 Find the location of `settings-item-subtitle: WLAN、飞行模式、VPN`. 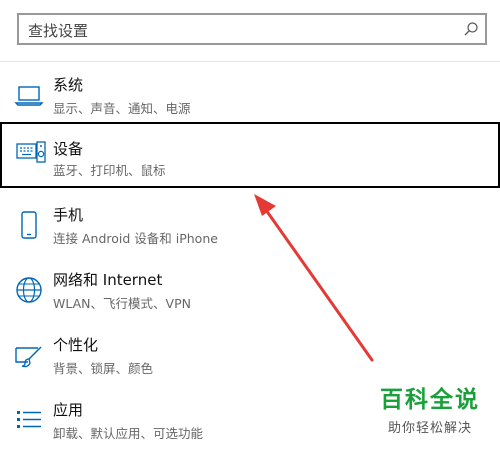

settings-item-subtitle: WLAN、飞行模式、VPN is located at coordinates (122, 303).